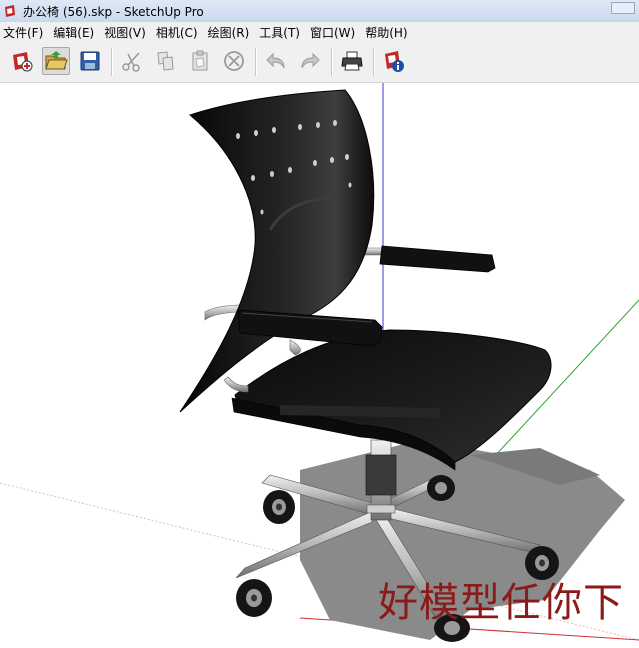  I want to click on paste-button, so click(200, 61).